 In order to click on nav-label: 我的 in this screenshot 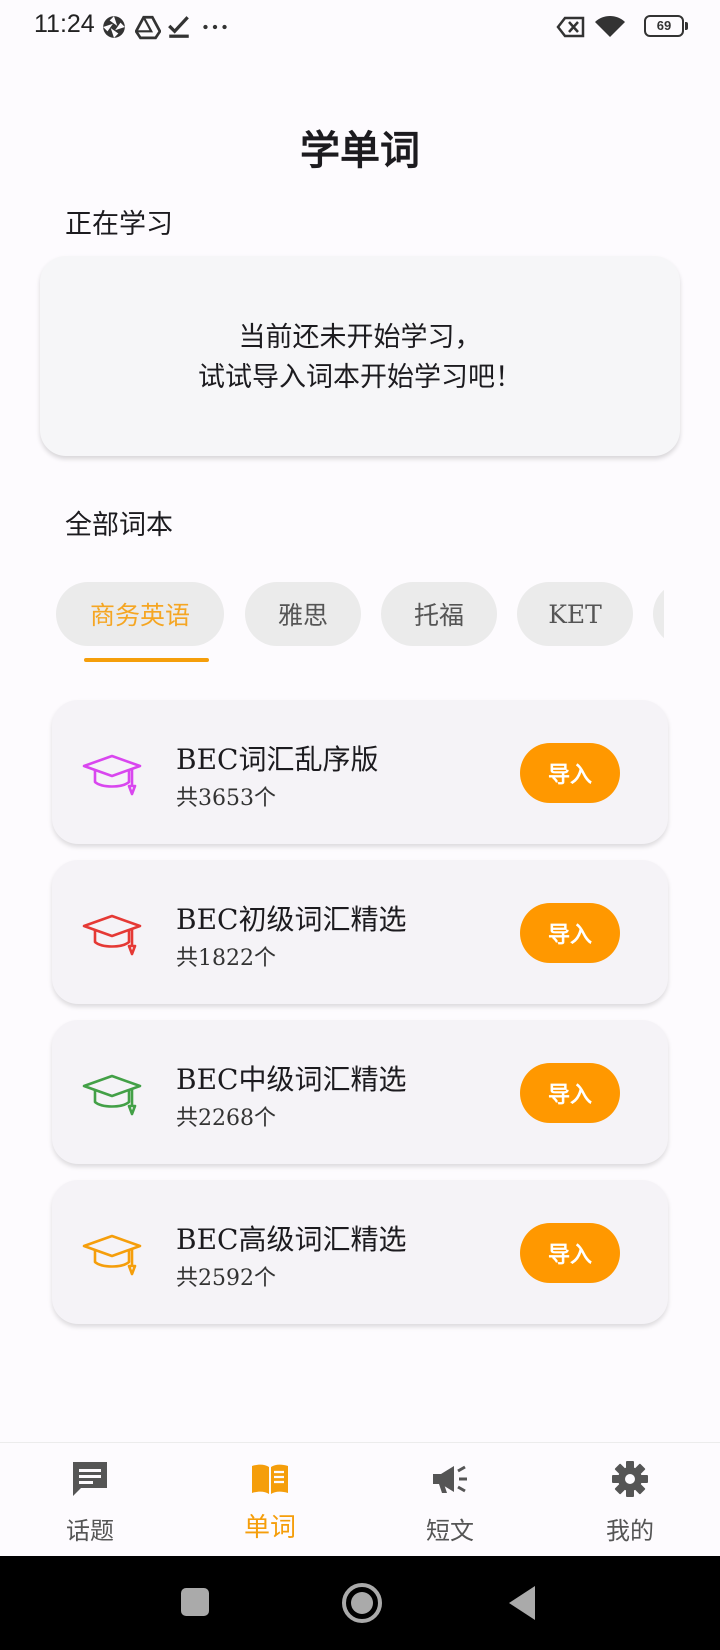, I will do `click(630, 1531)`.